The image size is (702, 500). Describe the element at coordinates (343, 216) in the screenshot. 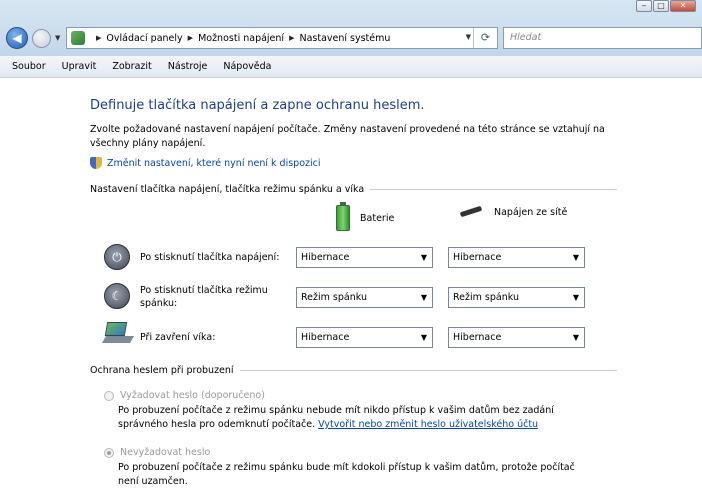

I see `battery-icon` at that location.